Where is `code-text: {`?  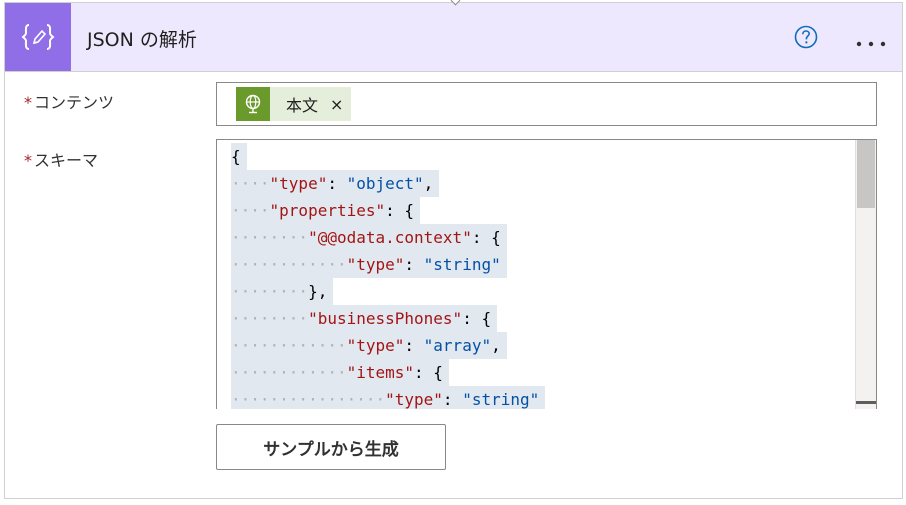
code-text: { is located at coordinates (236, 156).